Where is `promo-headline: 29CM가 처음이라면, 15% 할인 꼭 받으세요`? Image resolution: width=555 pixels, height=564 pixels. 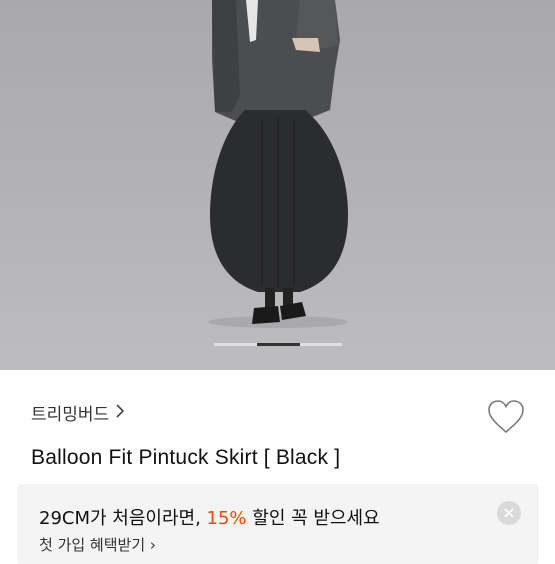 promo-headline: 29CM가 처음이라면, 15% 할인 꼭 받으세요 is located at coordinates (209, 517).